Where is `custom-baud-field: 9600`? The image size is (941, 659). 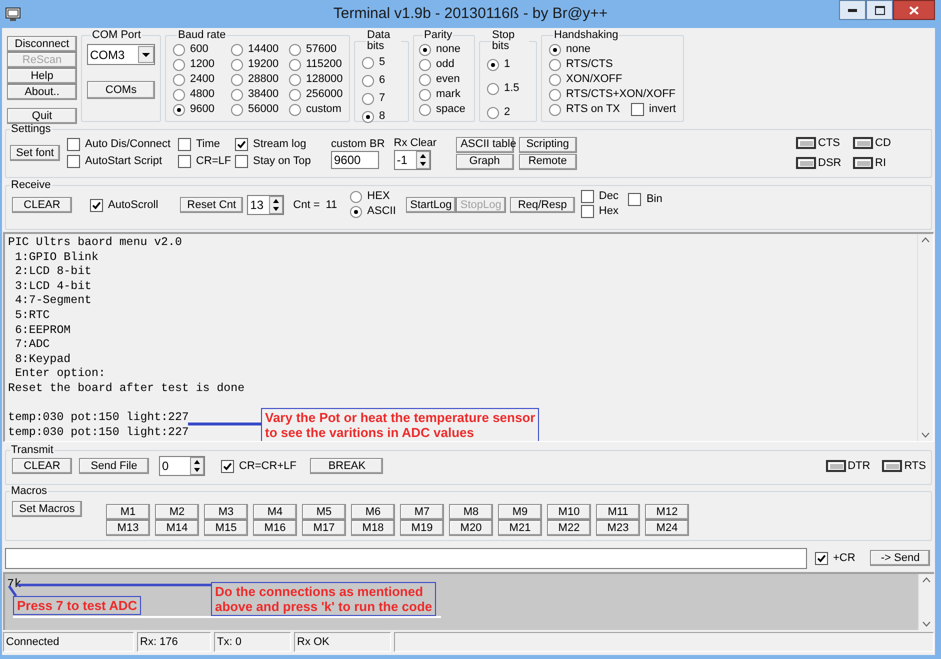 custom-baud-field: 9600 is located at coordinates (355, 159).